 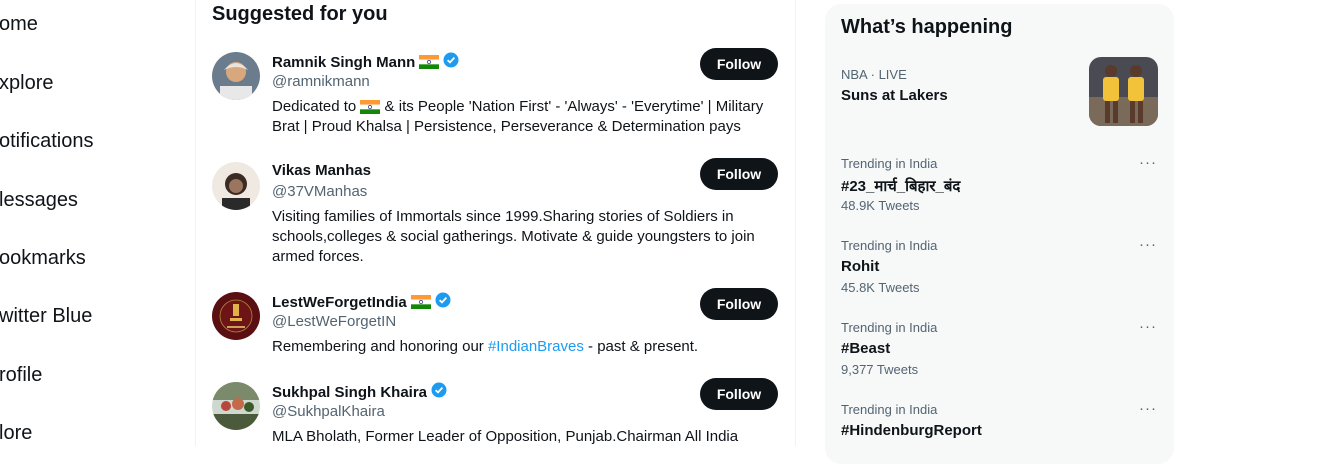 I want to click on user-handle: @LestWeForgetIN, so click(x=334, y=321).